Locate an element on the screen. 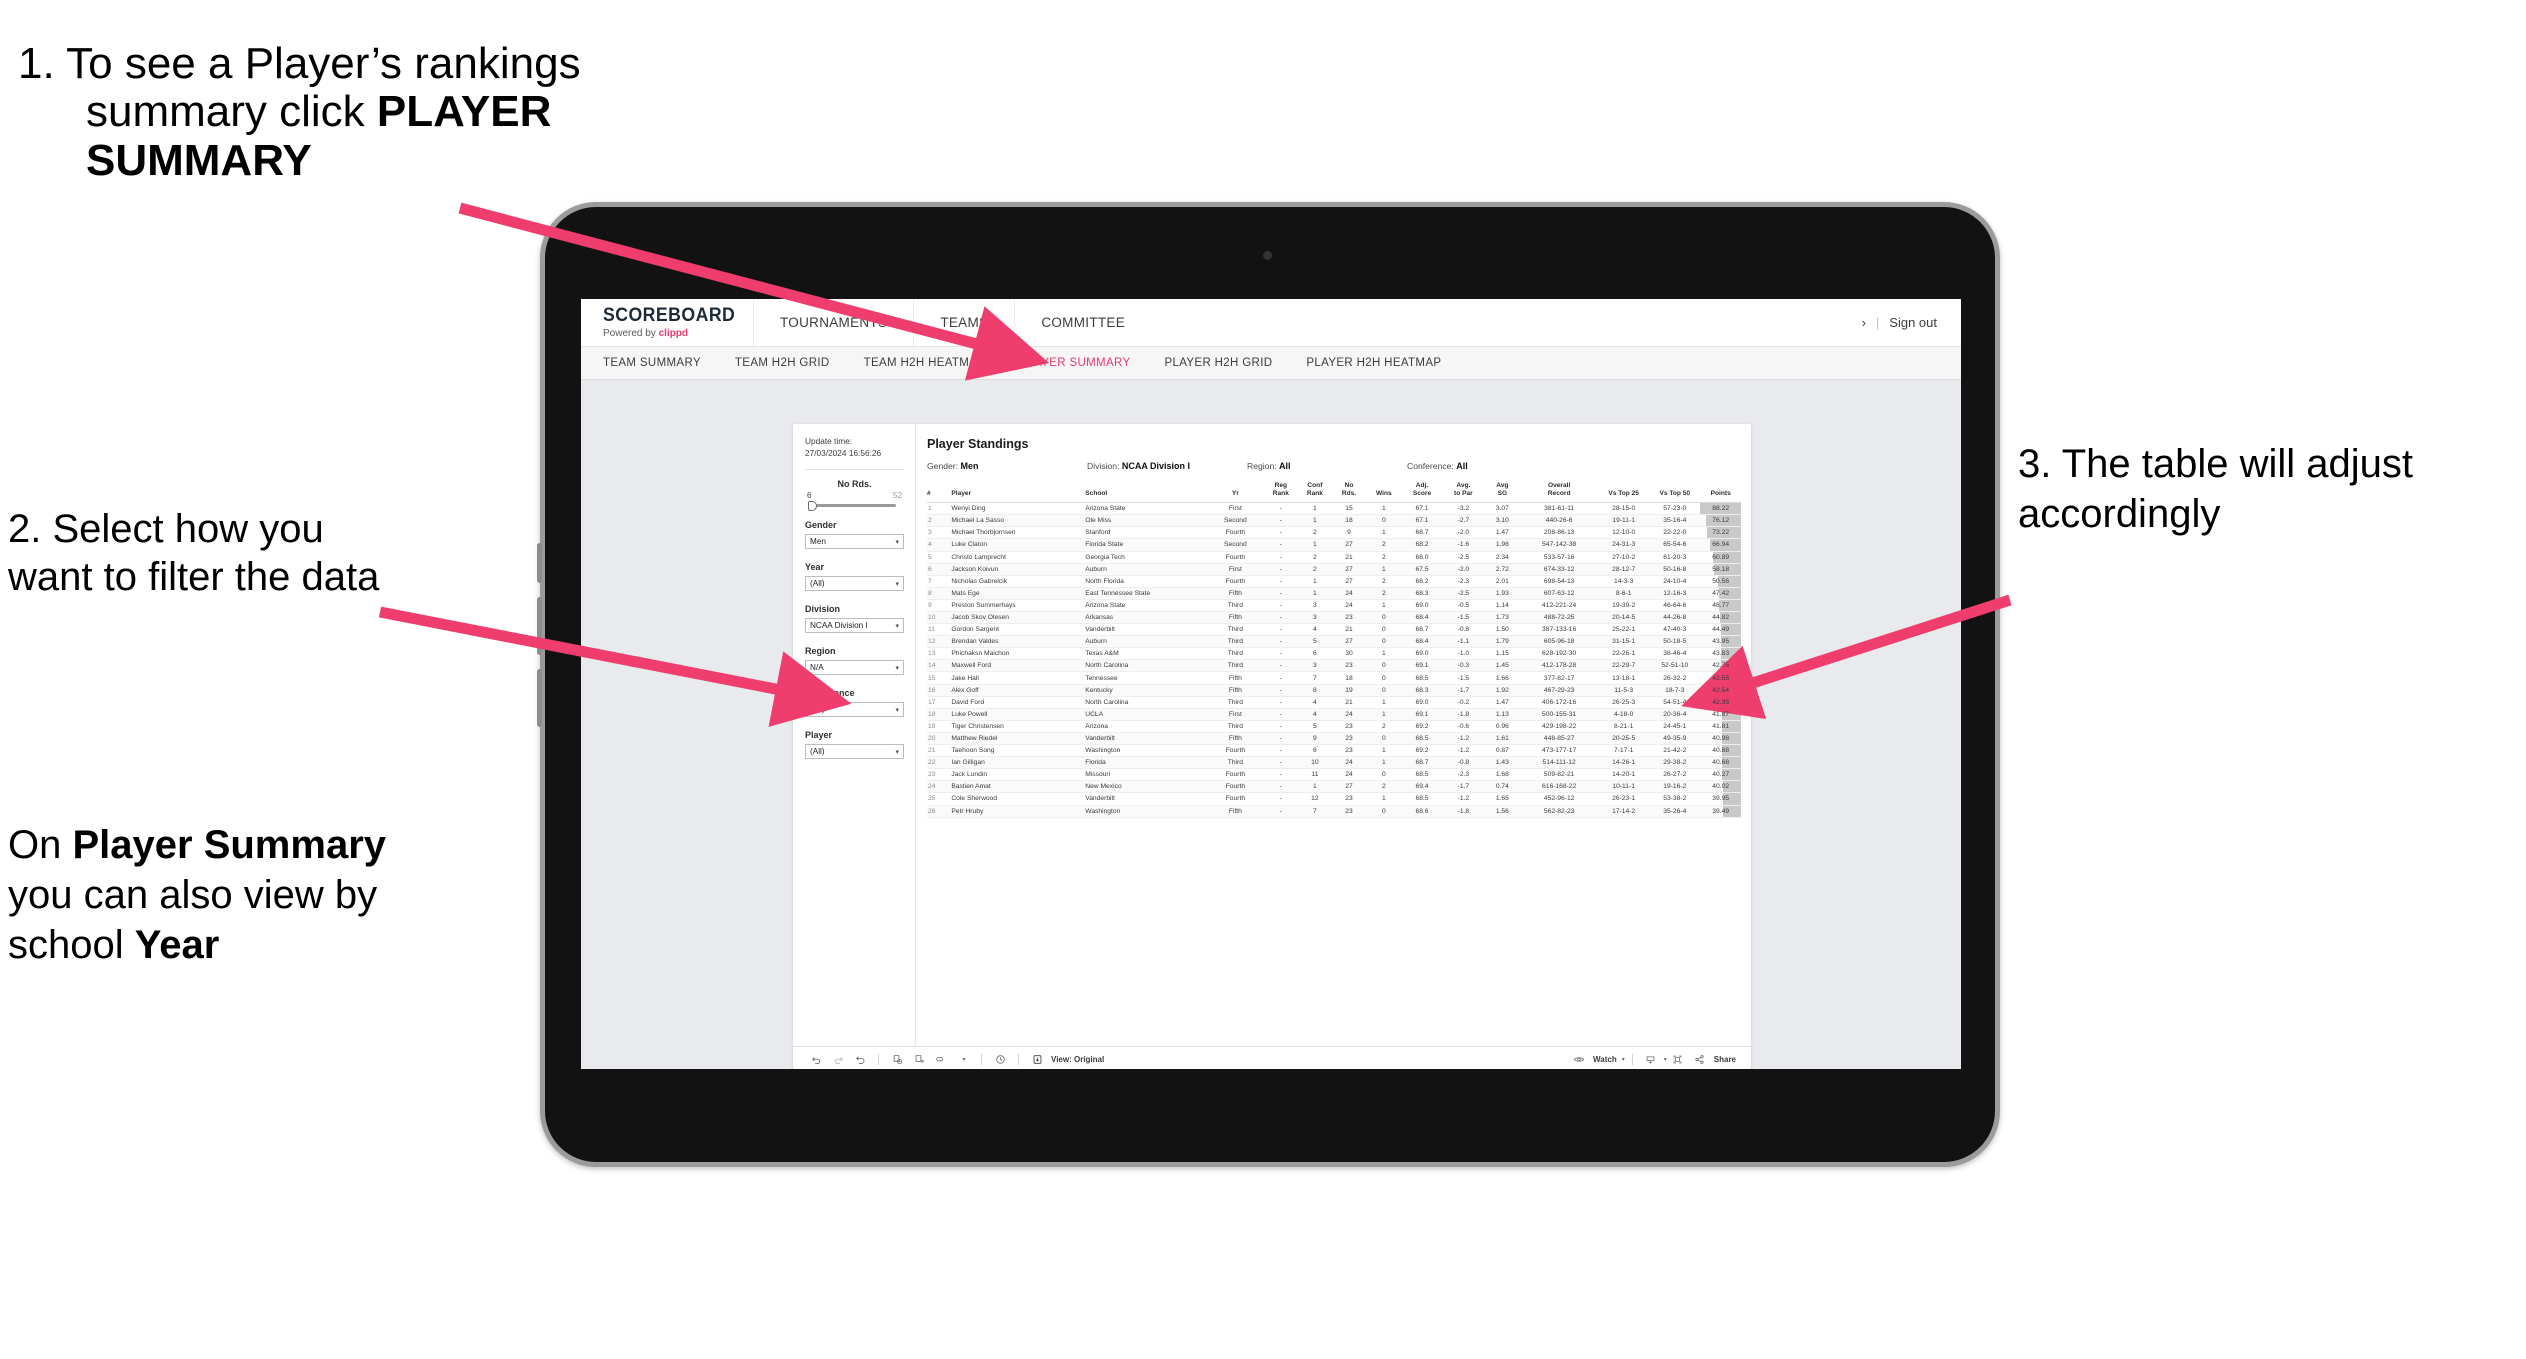 This screenshot has height=1359, width=2526. tab-team-h2h-heatmap: TEAM H2H HEATMAP is located at coordinates (925, 363).